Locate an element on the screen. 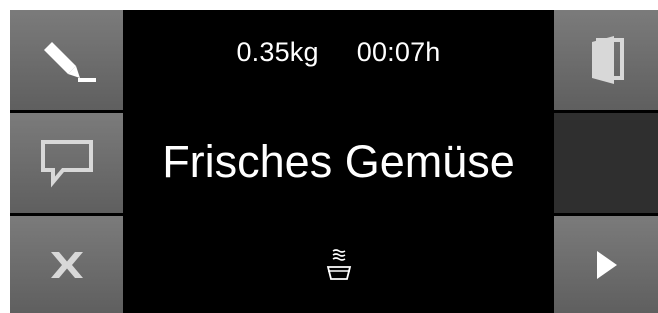 The height and width of the screenshot is (313, 658). comment-button is located at coordinates (66, 163).